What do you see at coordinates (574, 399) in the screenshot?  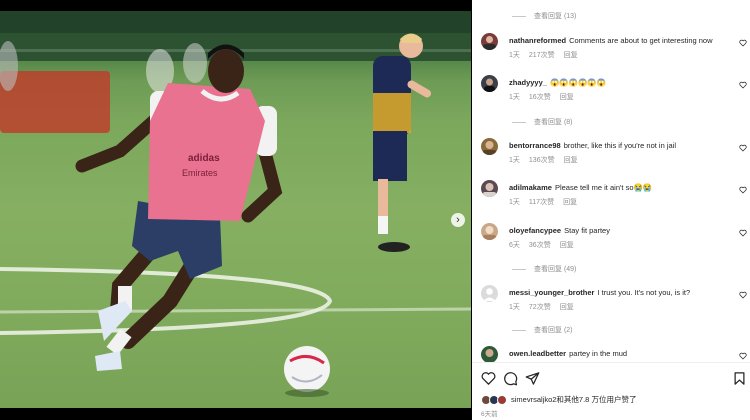 I see `liked-by-text: simevrsaljko2和其他7.8 万位用户赞了` at bounding box center [574, 399].